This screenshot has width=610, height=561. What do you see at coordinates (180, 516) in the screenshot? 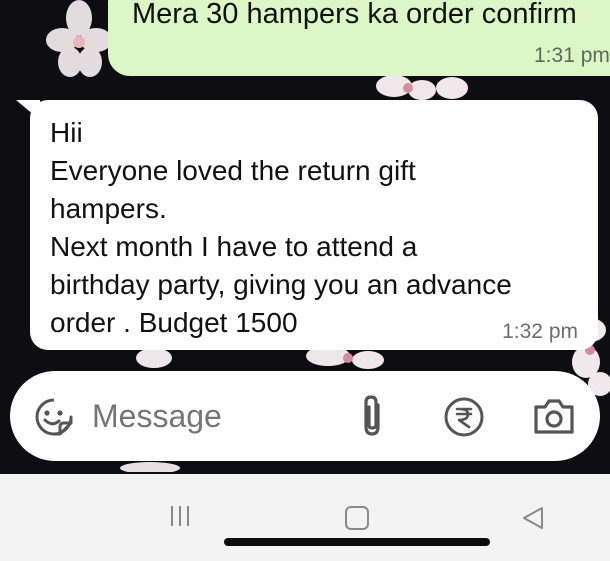
I see `recent-apps-icon` at bounding box center [180, 516].